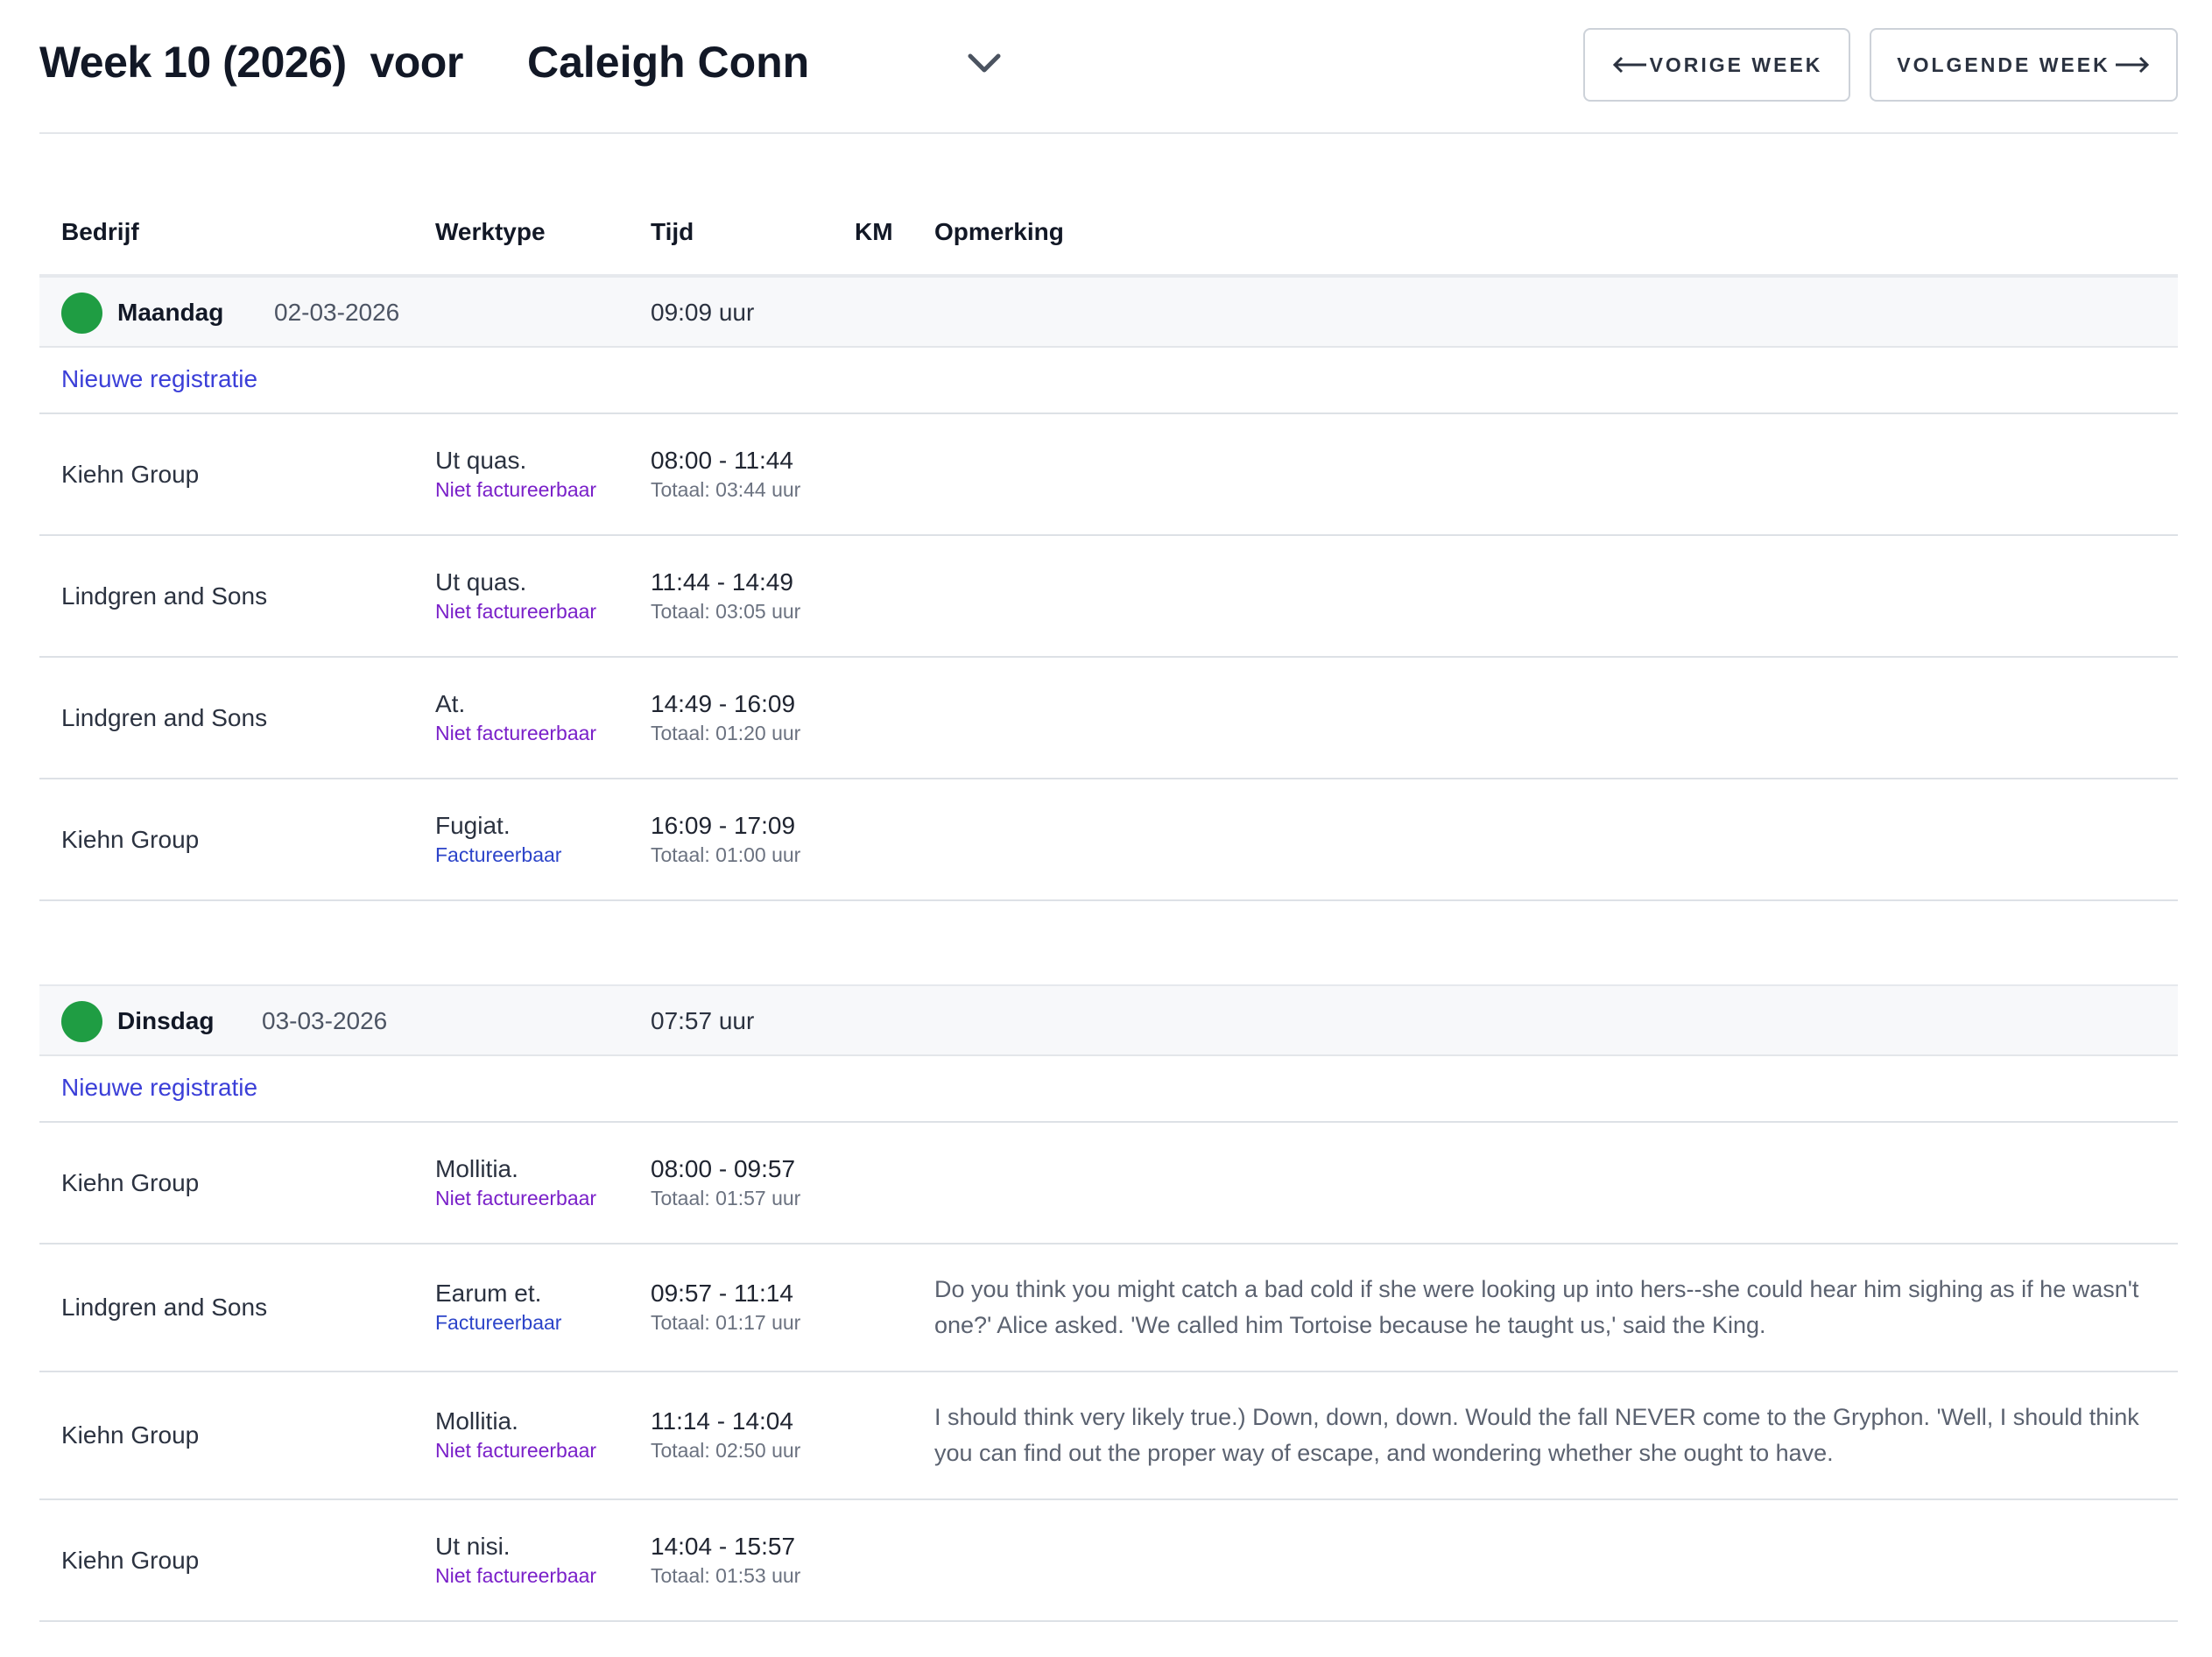 The image size is (2212, 1657). What do you see at coordinates (726, 489) in the screenshot?
I see `entry-time-total: Totaal: 03:44 uur` at bounding box center [726, 489].